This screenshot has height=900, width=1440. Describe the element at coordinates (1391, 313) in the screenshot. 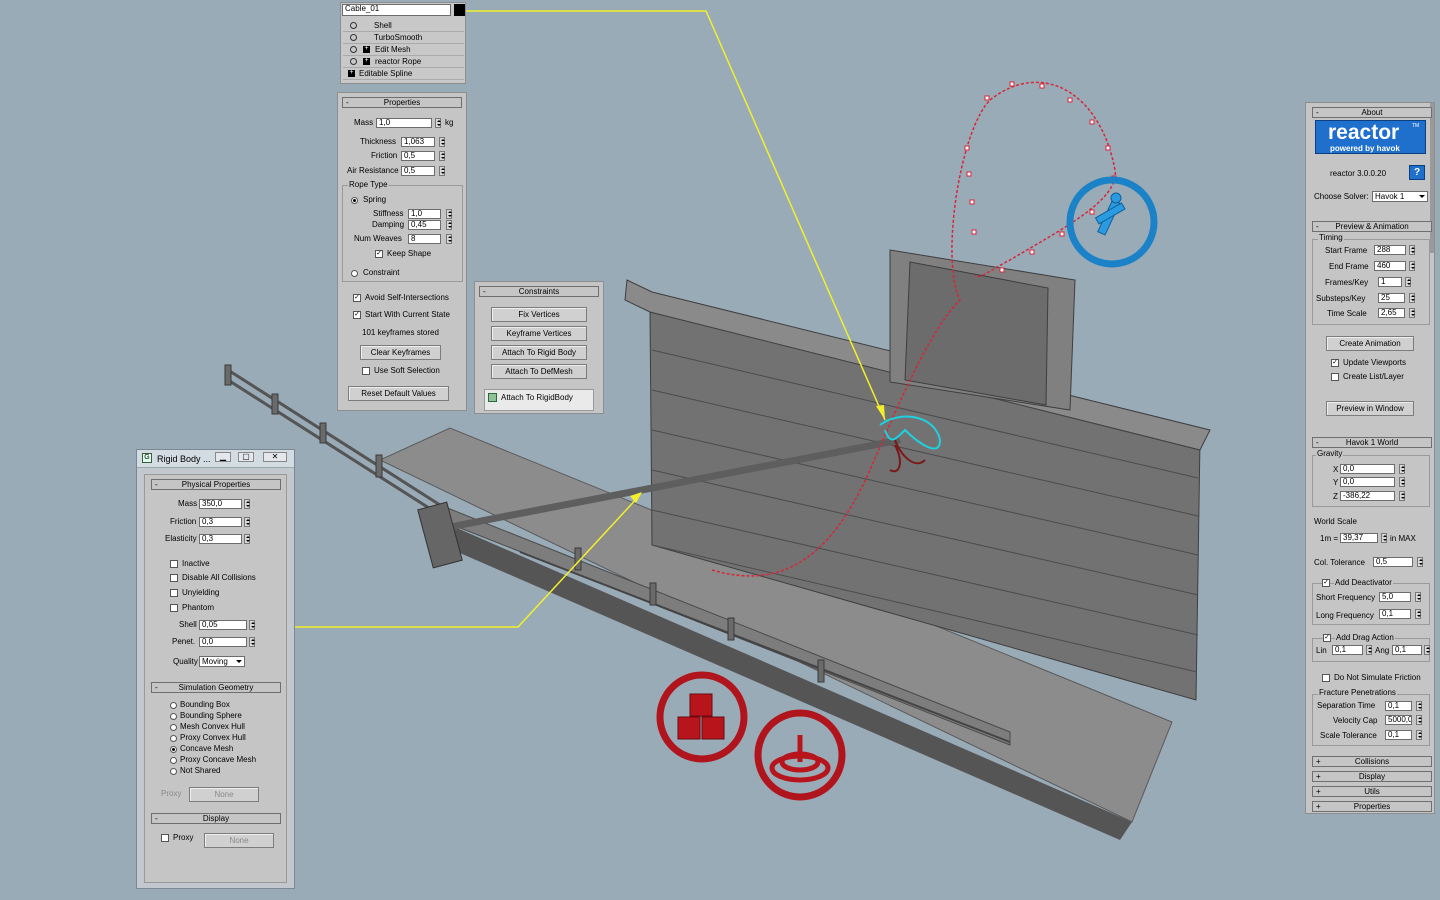

I see `time-scale-field: 2,65` at that location.